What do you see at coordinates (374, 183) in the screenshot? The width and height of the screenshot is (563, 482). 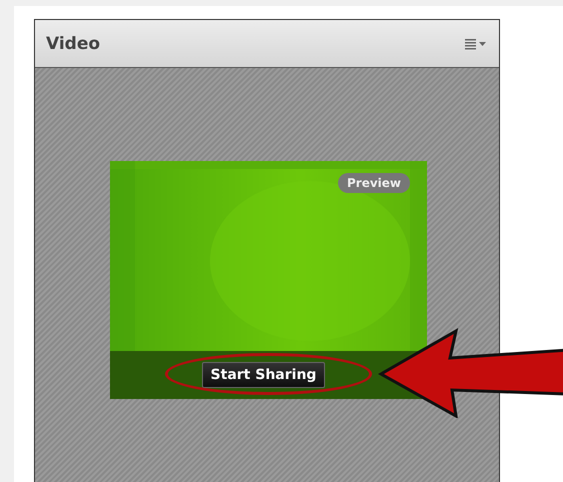 I see `preview-badge: Preview` at bounding box center [374, 183].